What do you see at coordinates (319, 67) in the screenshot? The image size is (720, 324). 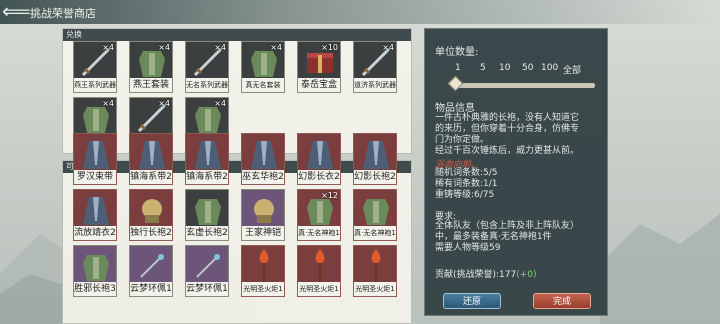 I see `item-slot: ×10 泰岳宝盒` at bounding box center [319, 67].